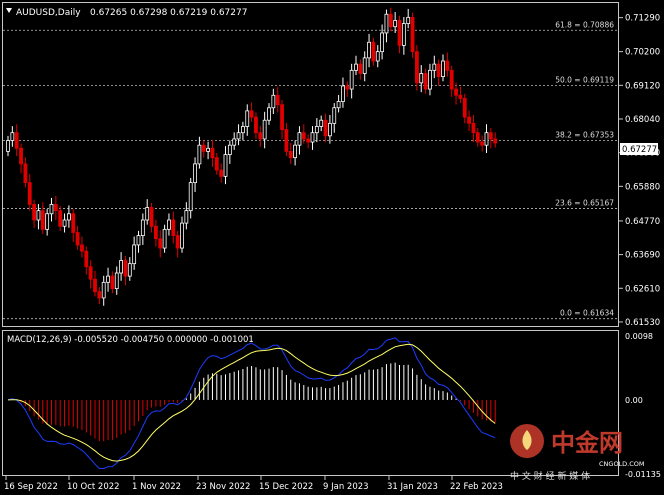 This screenshot has width=664, height=495. Describe the element at coordinates (643, 474) in the screenshot. I see `macd-axis-label: -0.01135` at that location.